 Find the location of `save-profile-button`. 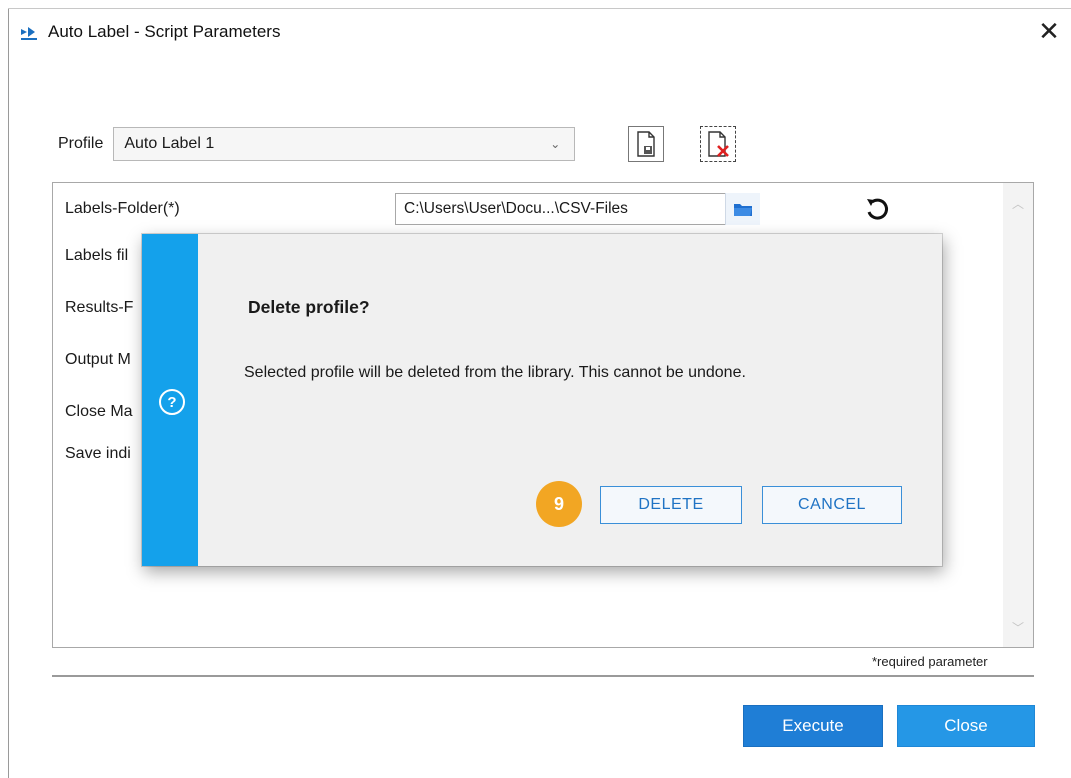

save-profile-button is located at coordinates (646, 144).